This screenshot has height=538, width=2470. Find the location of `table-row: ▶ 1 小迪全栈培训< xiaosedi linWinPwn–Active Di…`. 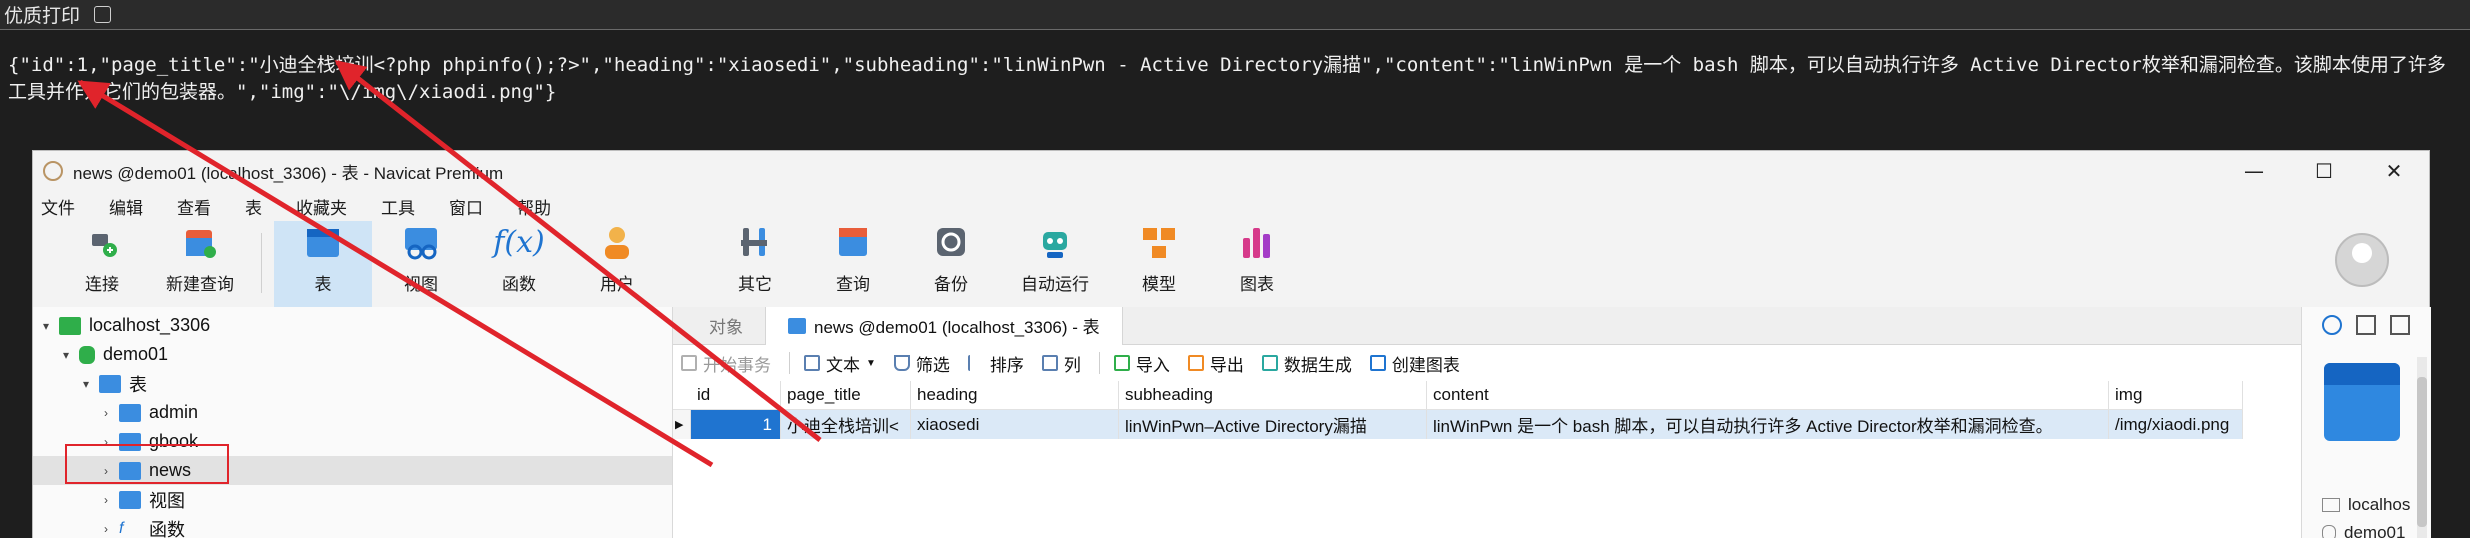

table-row: ▶ 1 小迪全栈培训< xiaosedi linWinPwn–Active Di… is located at coordinates (1458, 424).